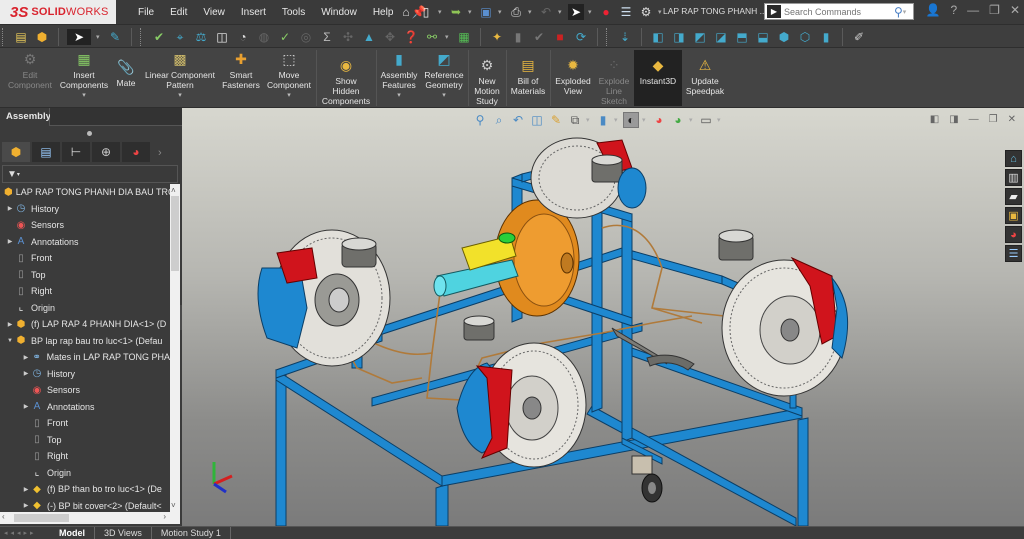 The image size is (1024, 539). What do you see at coordinates (528, 78) in the screenshot?
I see `bill-of-materials-button: ▤ Bill of Materials` at bounding box center [528, 78].